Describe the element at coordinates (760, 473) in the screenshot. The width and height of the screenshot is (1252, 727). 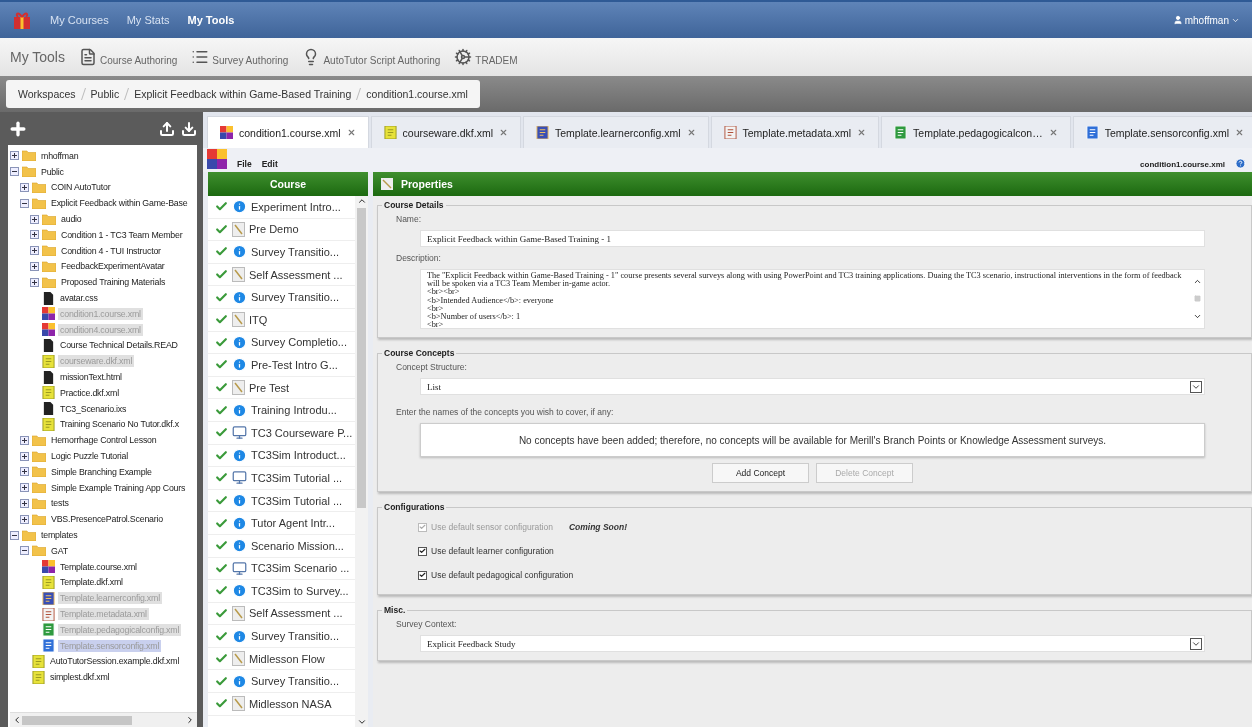
I see `concept-button: Add Concept` at that location.